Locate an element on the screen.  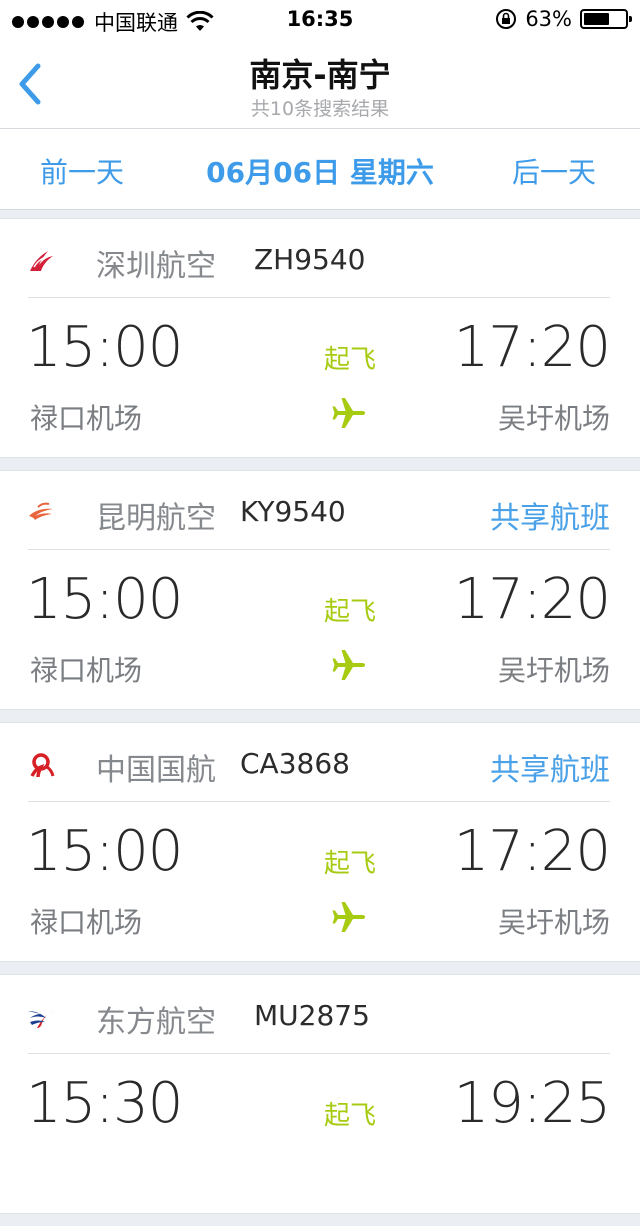
flight-card-header: 昆明航空 KY9540 共享航班 is located at coordinates (320, 511).